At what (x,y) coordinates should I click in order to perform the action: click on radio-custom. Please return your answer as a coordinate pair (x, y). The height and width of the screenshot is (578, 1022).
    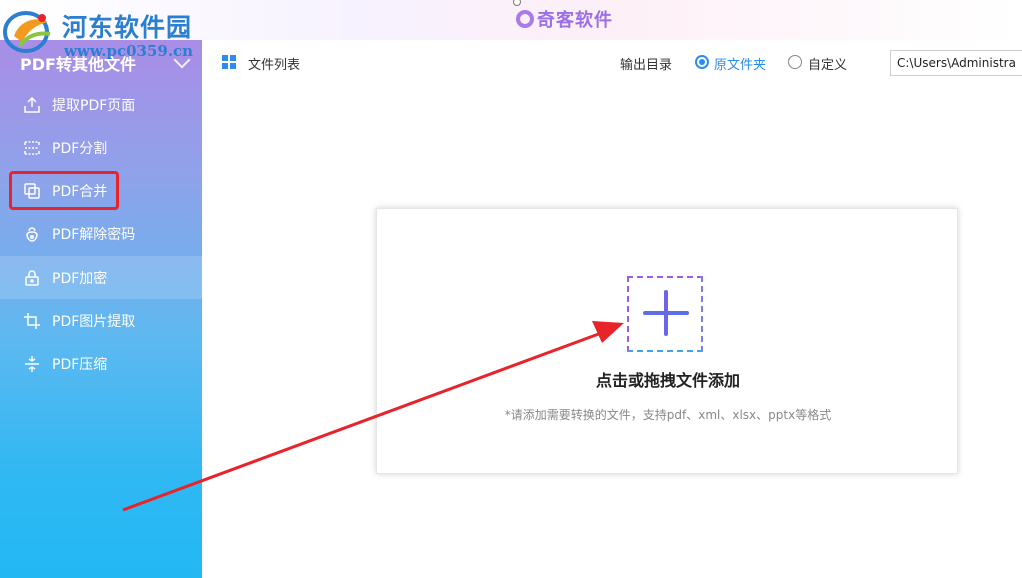
    Looking at the image, I should click on (795, 62).